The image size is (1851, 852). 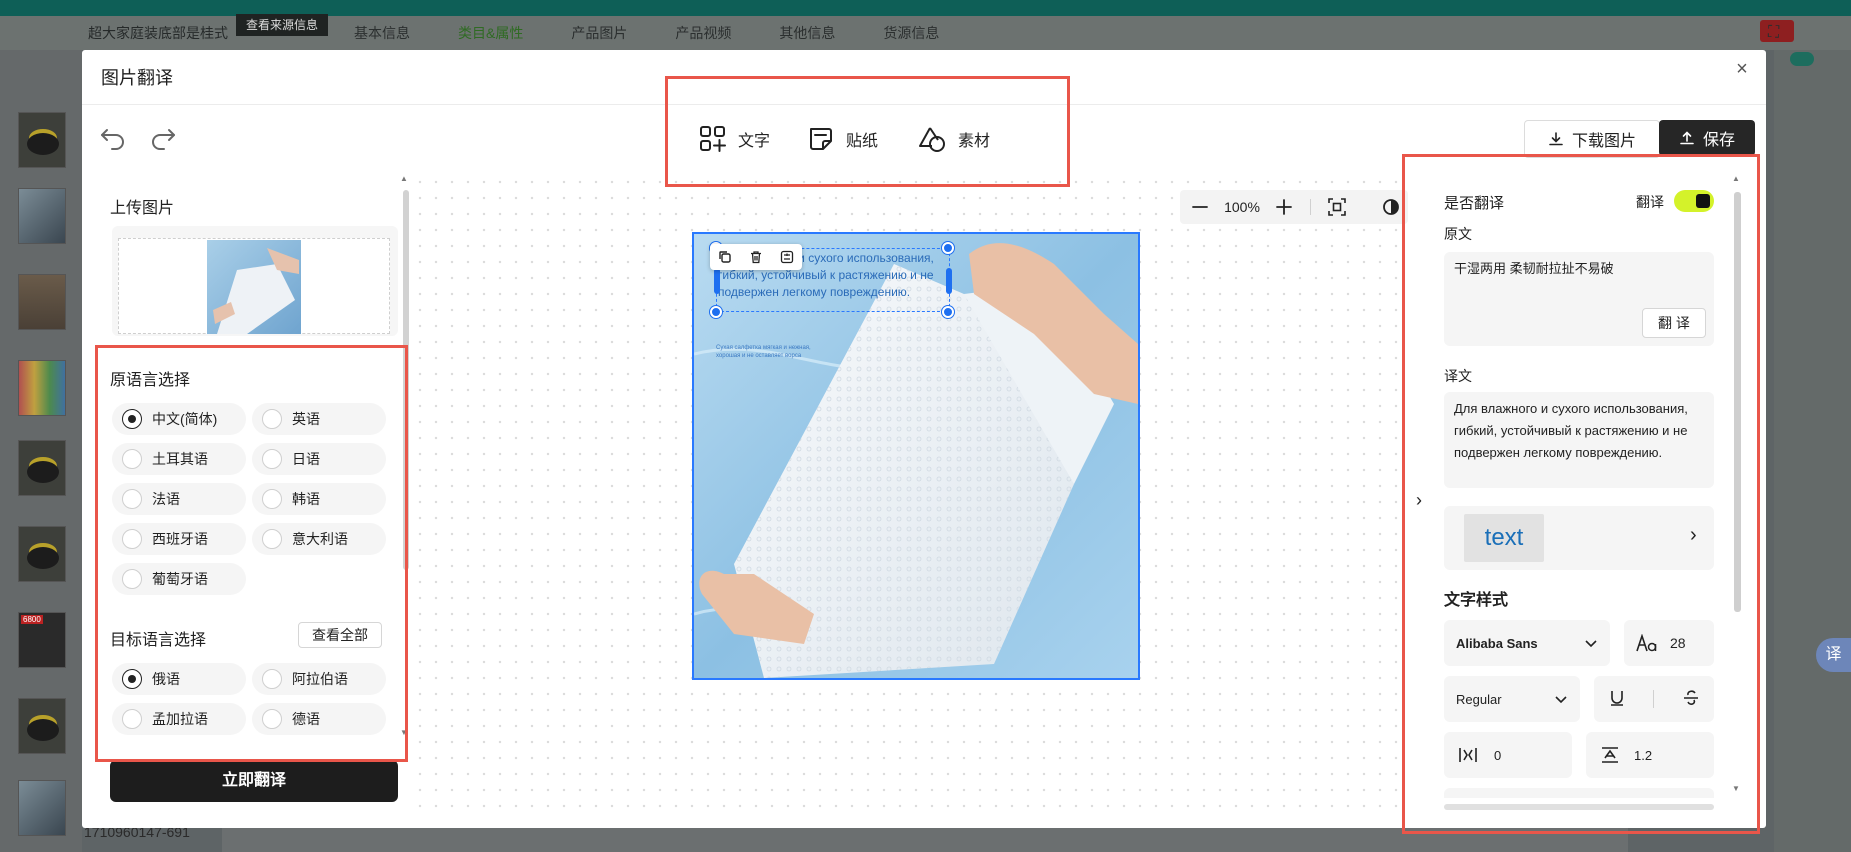 I want to click on copy-icon, so click(x=725, y=257).